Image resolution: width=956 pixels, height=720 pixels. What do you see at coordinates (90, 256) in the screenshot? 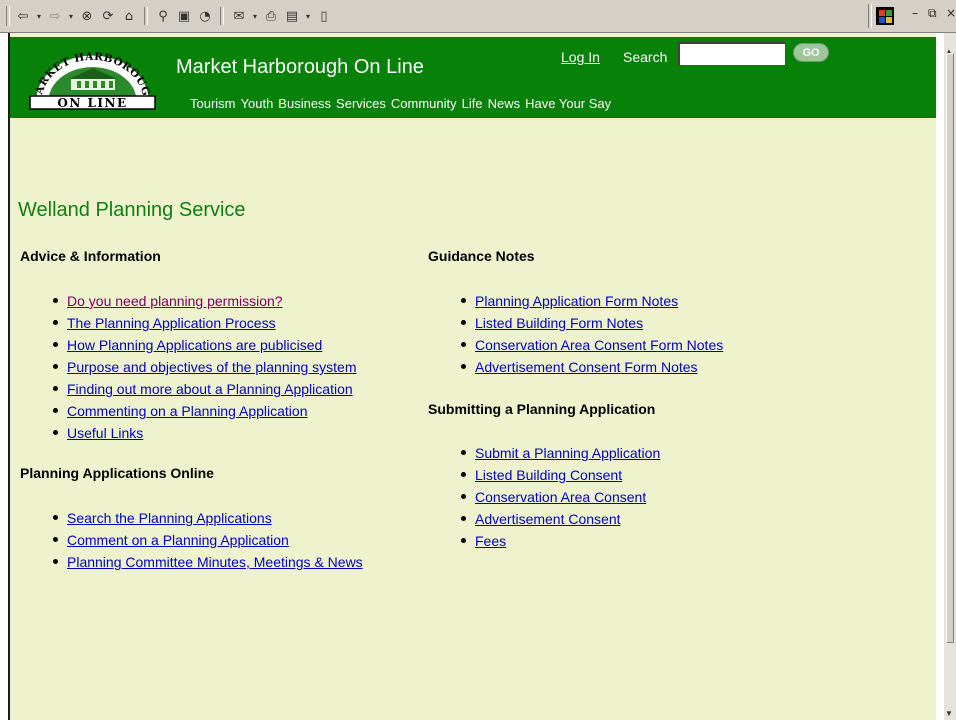
I see `advice-heading: Advice & Information` at bounding box center [90, 256].